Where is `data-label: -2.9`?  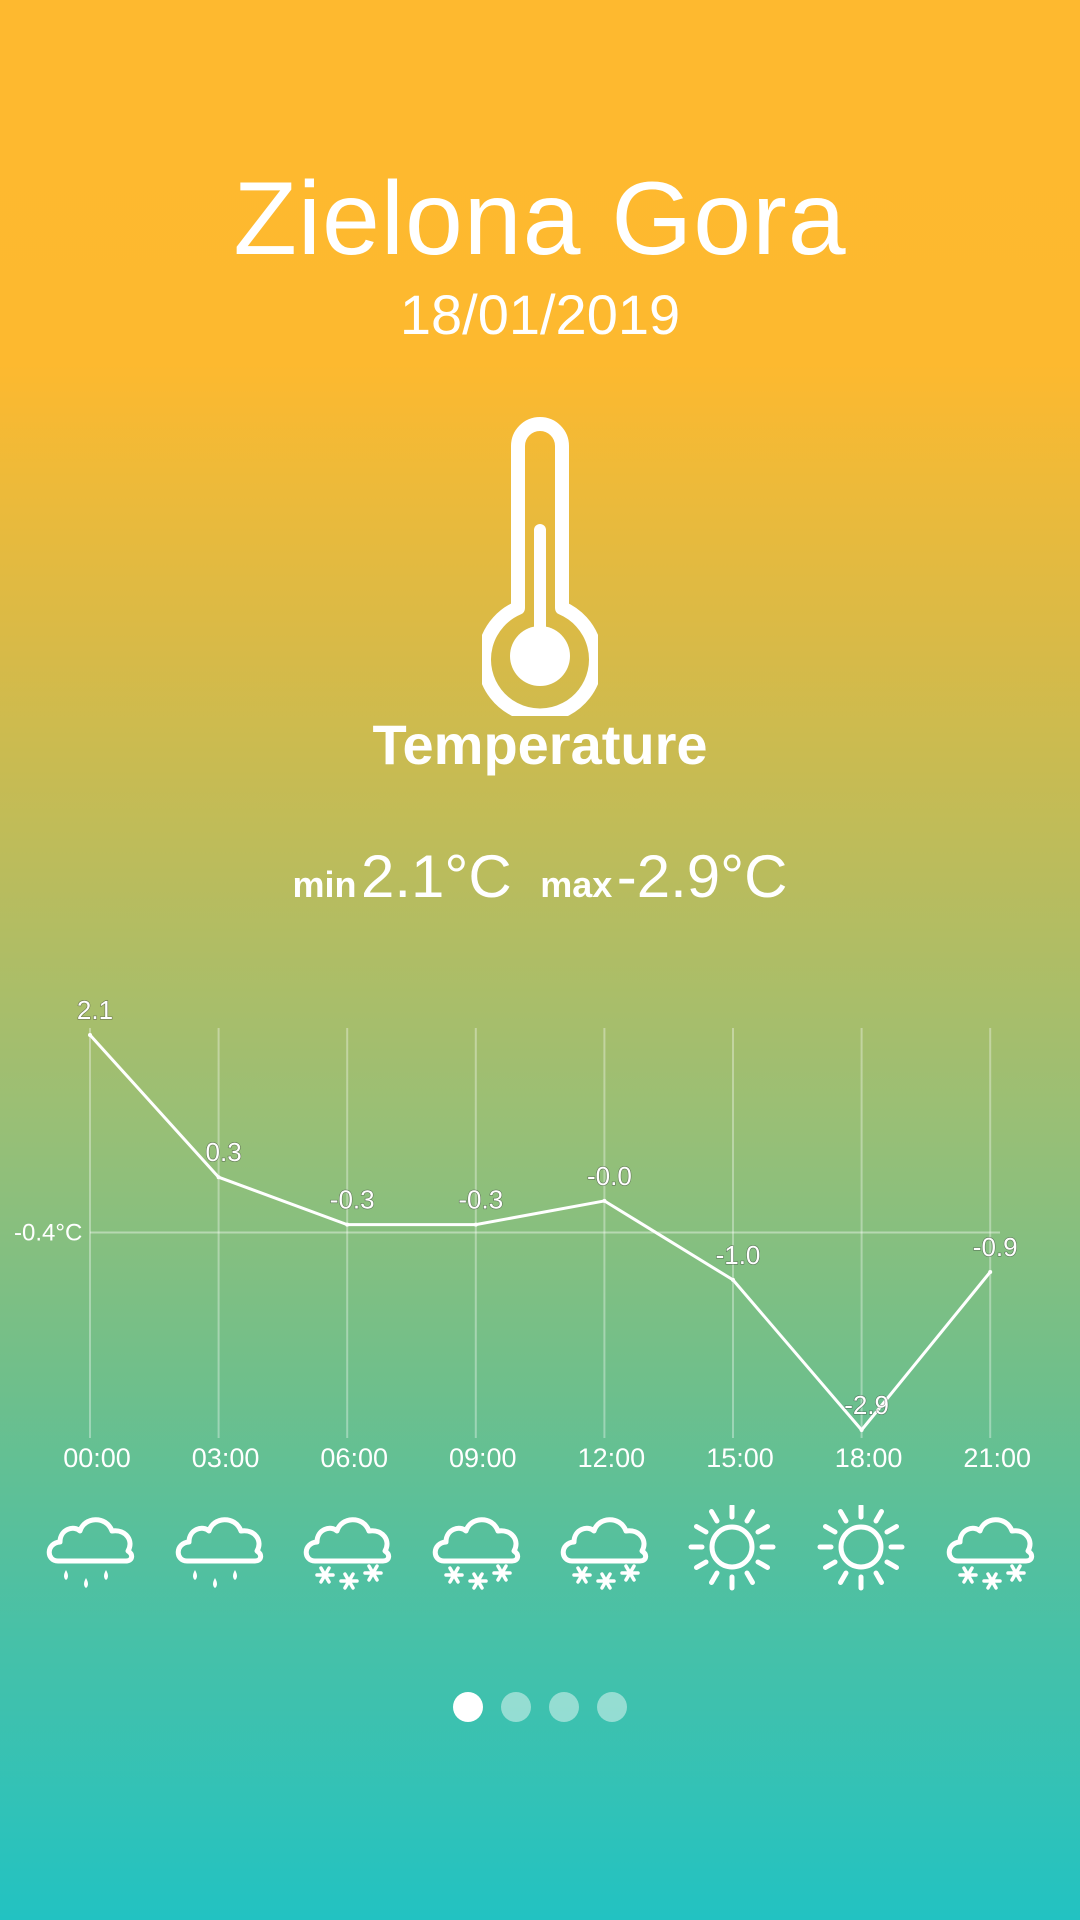
data-label: -2.9 is located at coordinates (866, 1405).